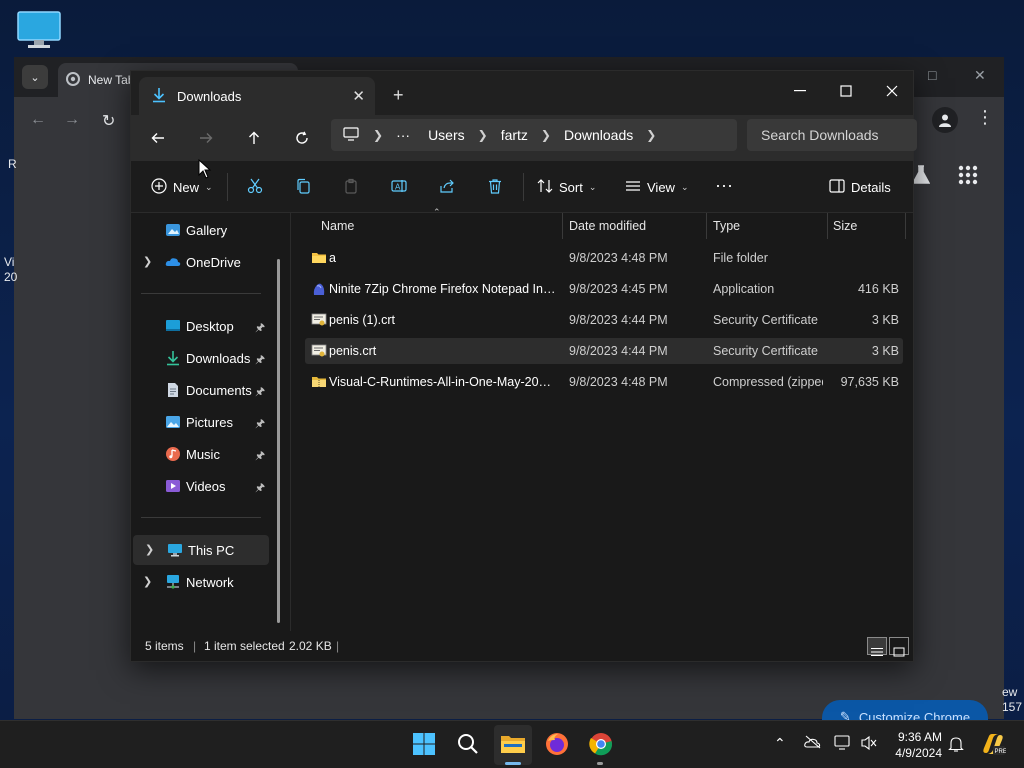 Image resolution: width=1024 pixels, height=768 pixels. I want to click on running-indicator, so click(600, 763).